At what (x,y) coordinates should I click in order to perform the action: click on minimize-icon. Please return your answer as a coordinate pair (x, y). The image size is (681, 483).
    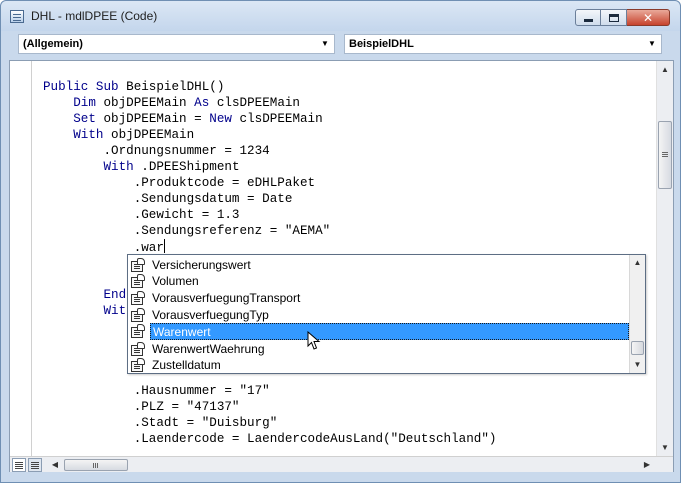
    Looking at the image, I should click on (588, 20).